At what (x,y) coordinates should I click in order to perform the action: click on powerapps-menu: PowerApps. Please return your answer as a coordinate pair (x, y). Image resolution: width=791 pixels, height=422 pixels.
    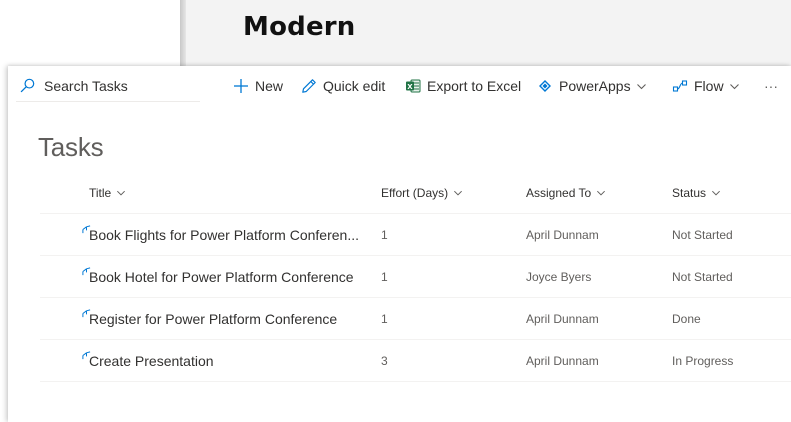
    Looking at the image, I should click on (592, 86).